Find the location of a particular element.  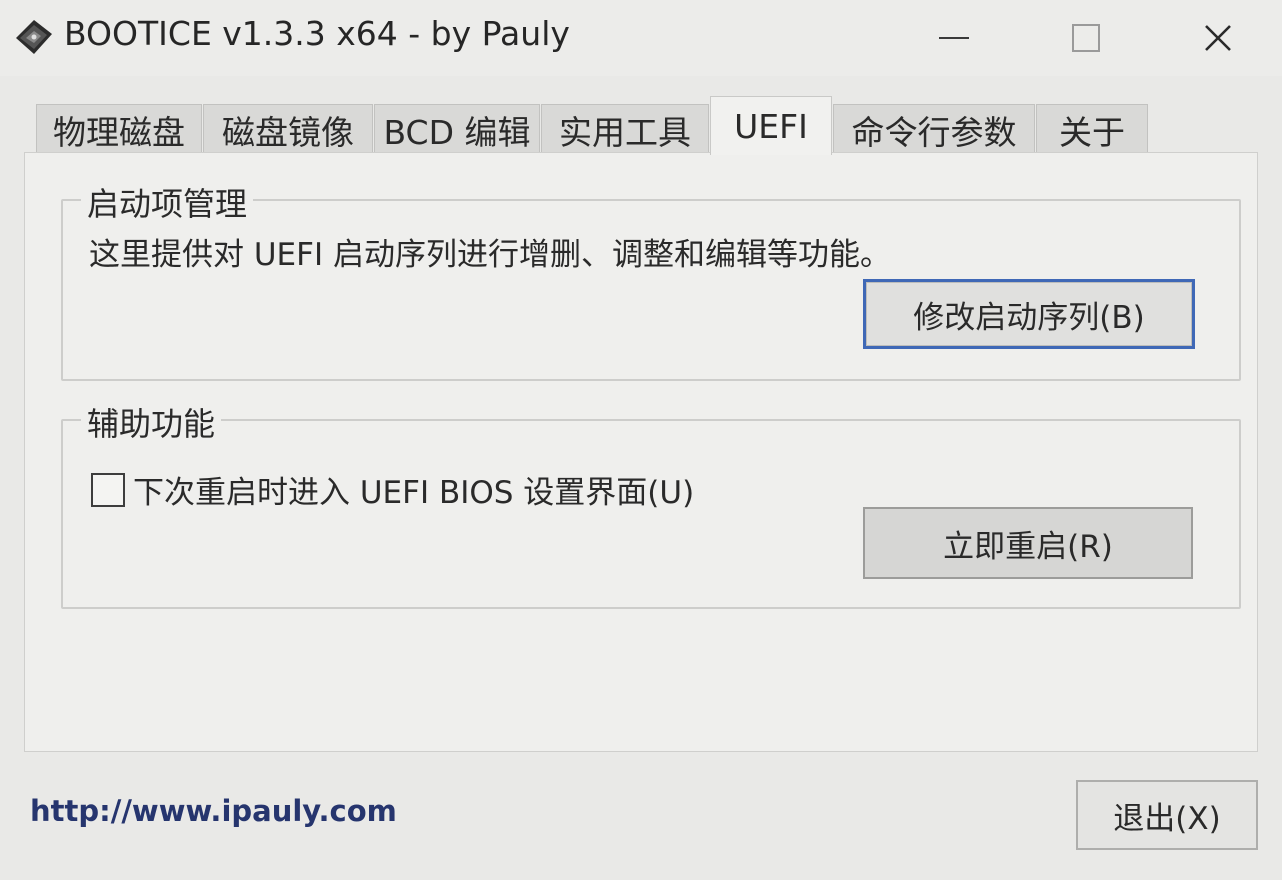

auxiliary-functions-title: 辅助功能 is located at coordinates (151, 422).